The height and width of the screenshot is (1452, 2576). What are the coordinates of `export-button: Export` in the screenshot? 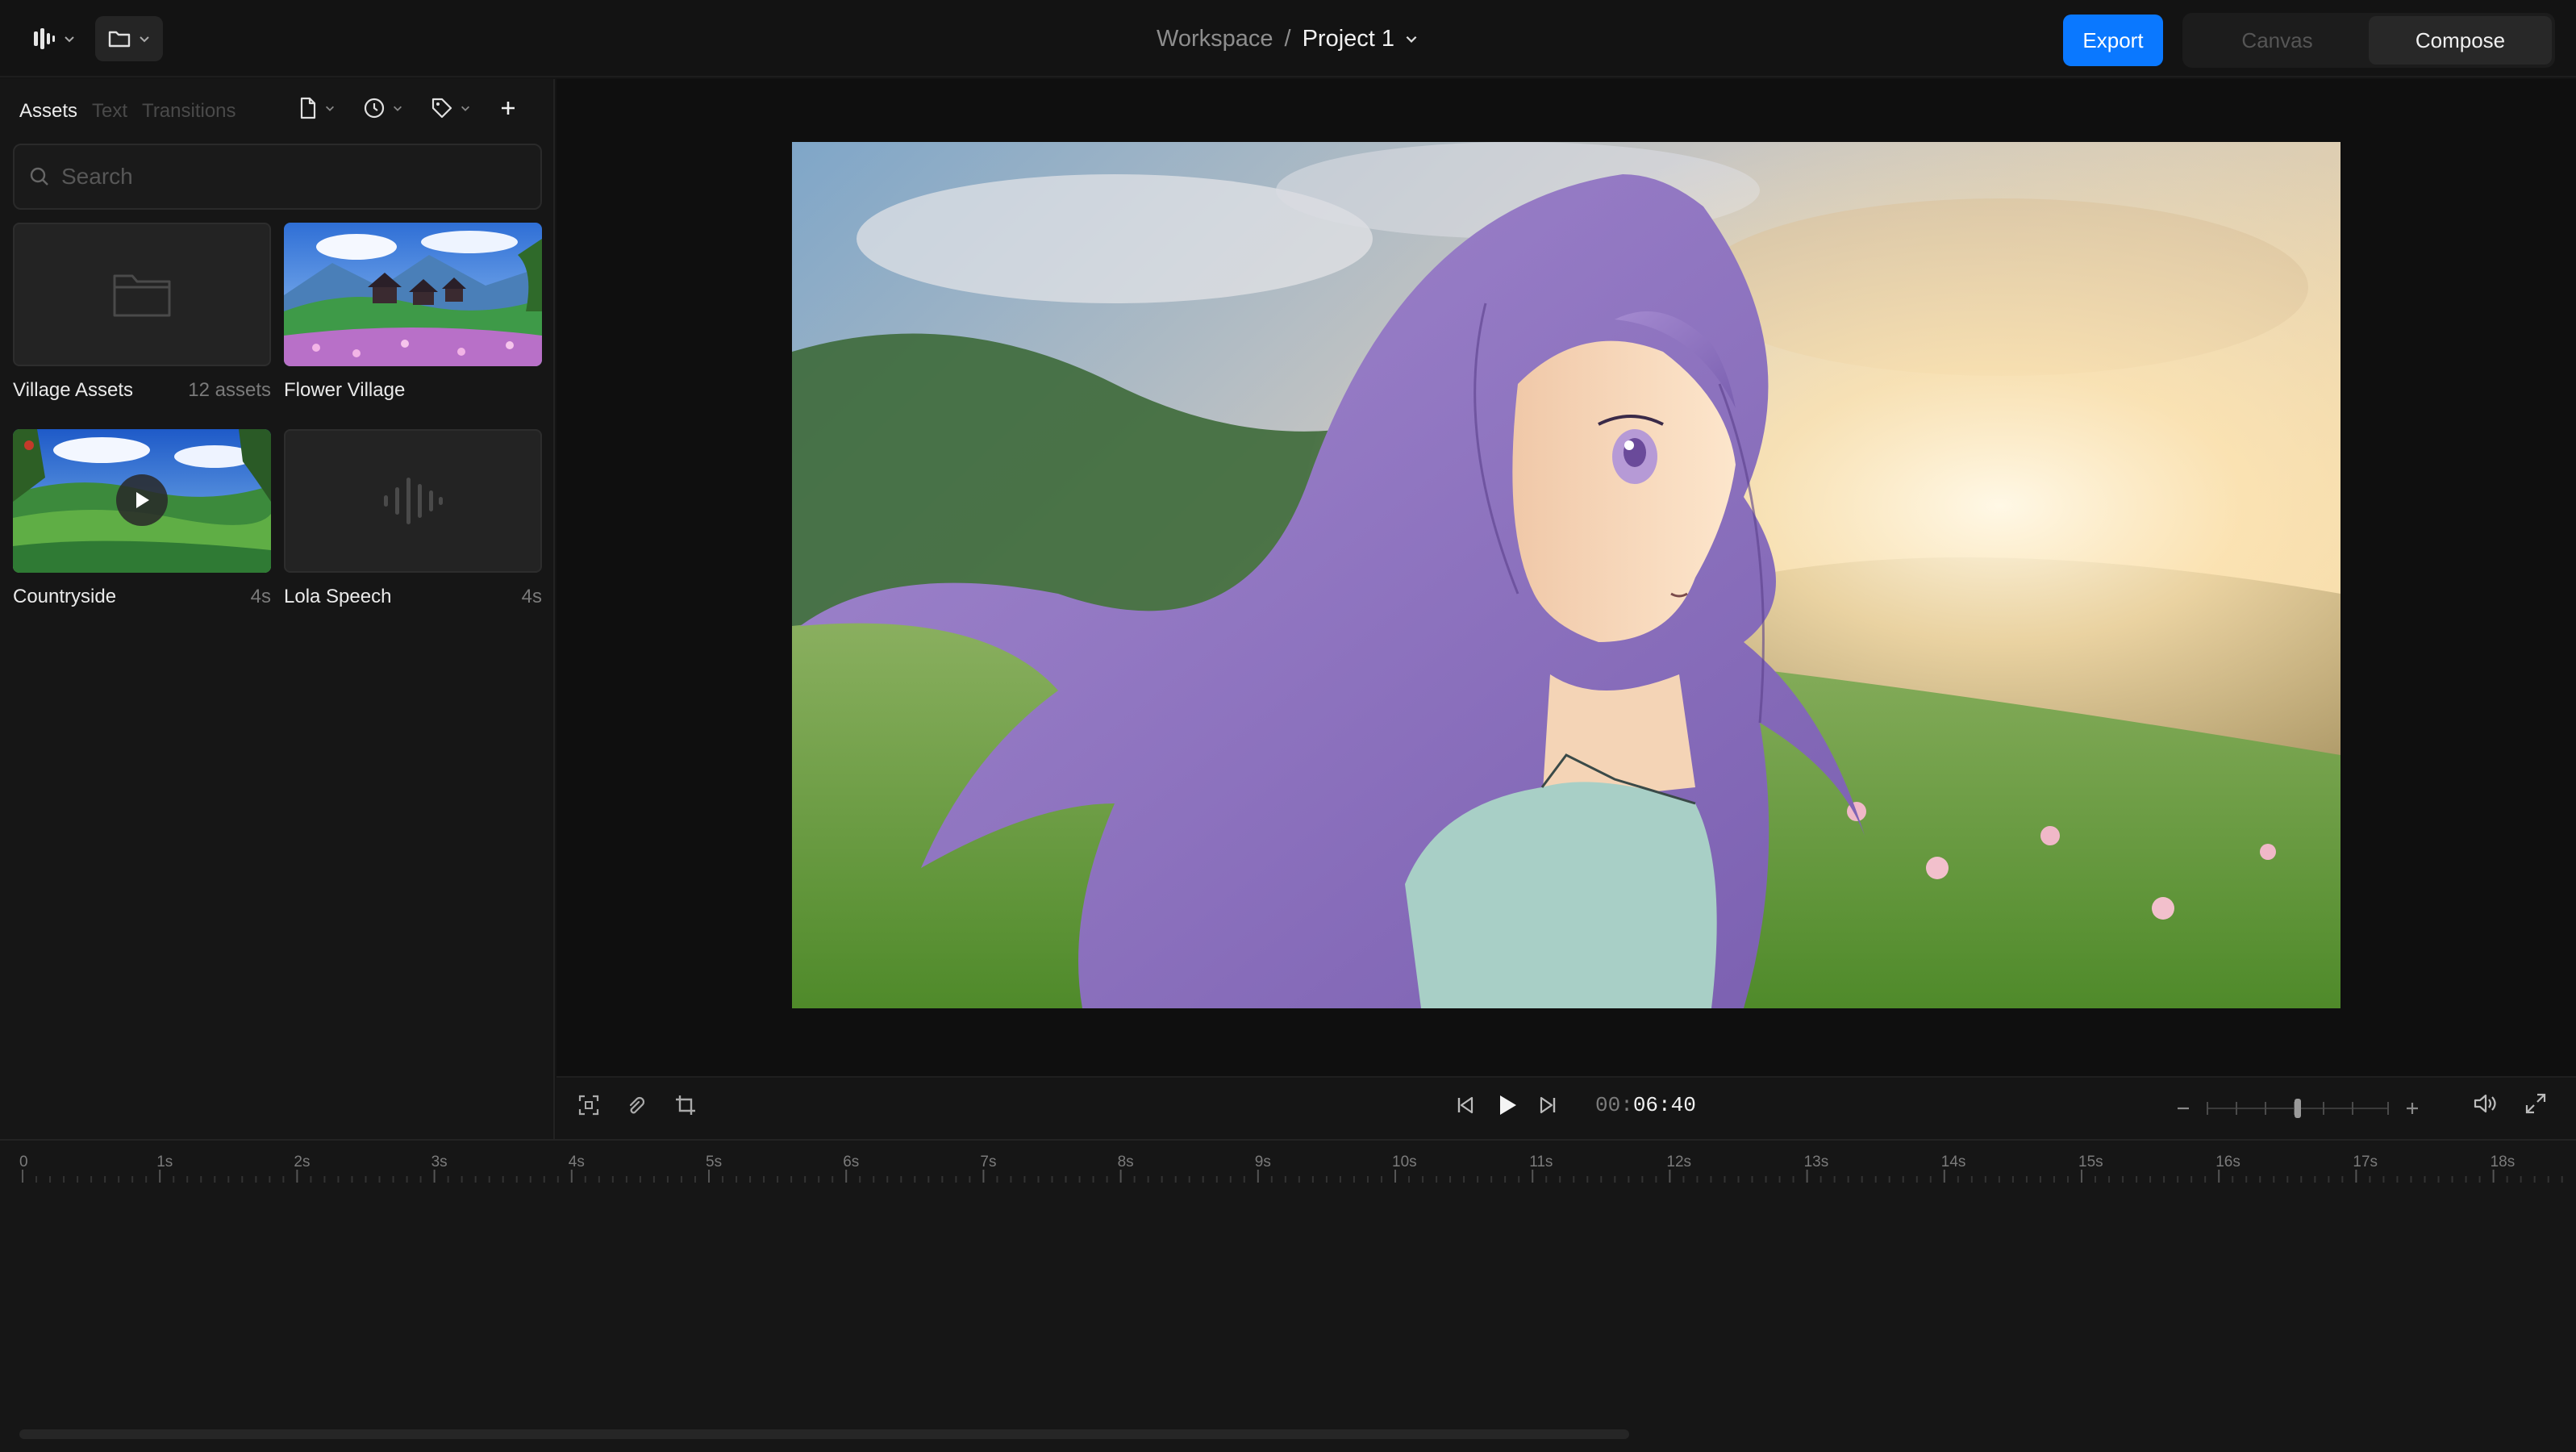 It's located at (2113, 40).